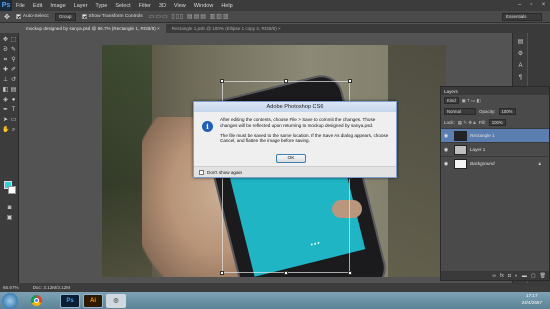 The height and width of the screenshot is (309, 550). Describe the element at coordinates (12, 190) in the screenshot. I see `background-color-swatch` at that location.